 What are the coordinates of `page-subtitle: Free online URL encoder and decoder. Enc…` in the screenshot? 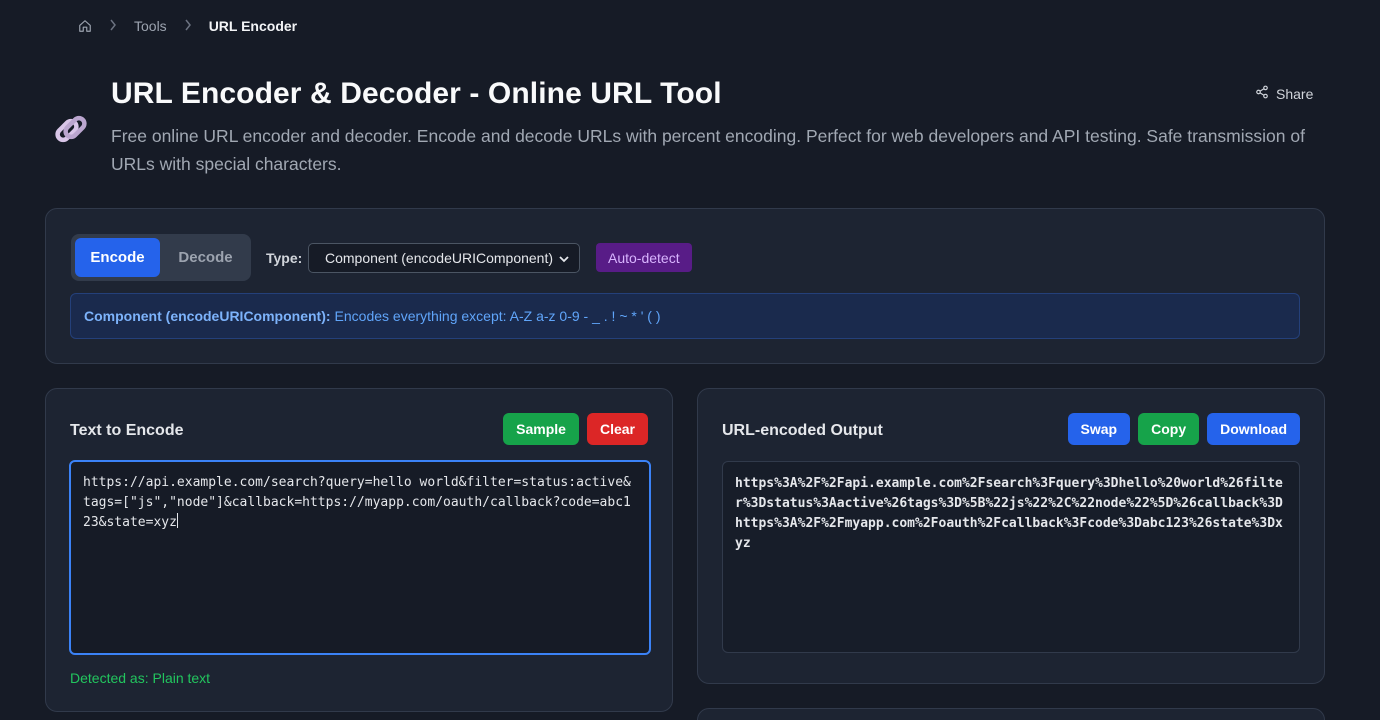 It's located at (708, 150).